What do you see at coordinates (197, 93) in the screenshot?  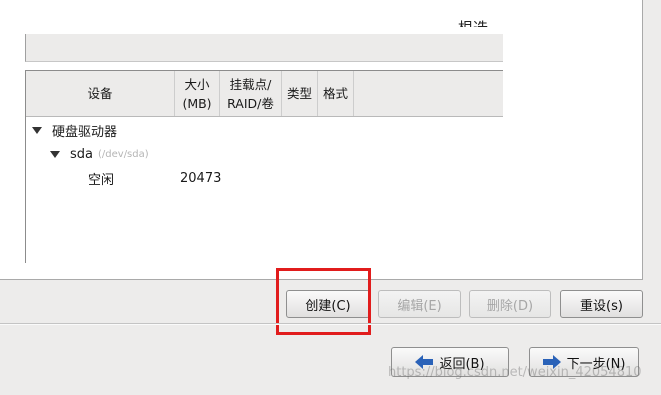 I see `column-header-size: 大小 (MB)` at bounding box center [197, 93].